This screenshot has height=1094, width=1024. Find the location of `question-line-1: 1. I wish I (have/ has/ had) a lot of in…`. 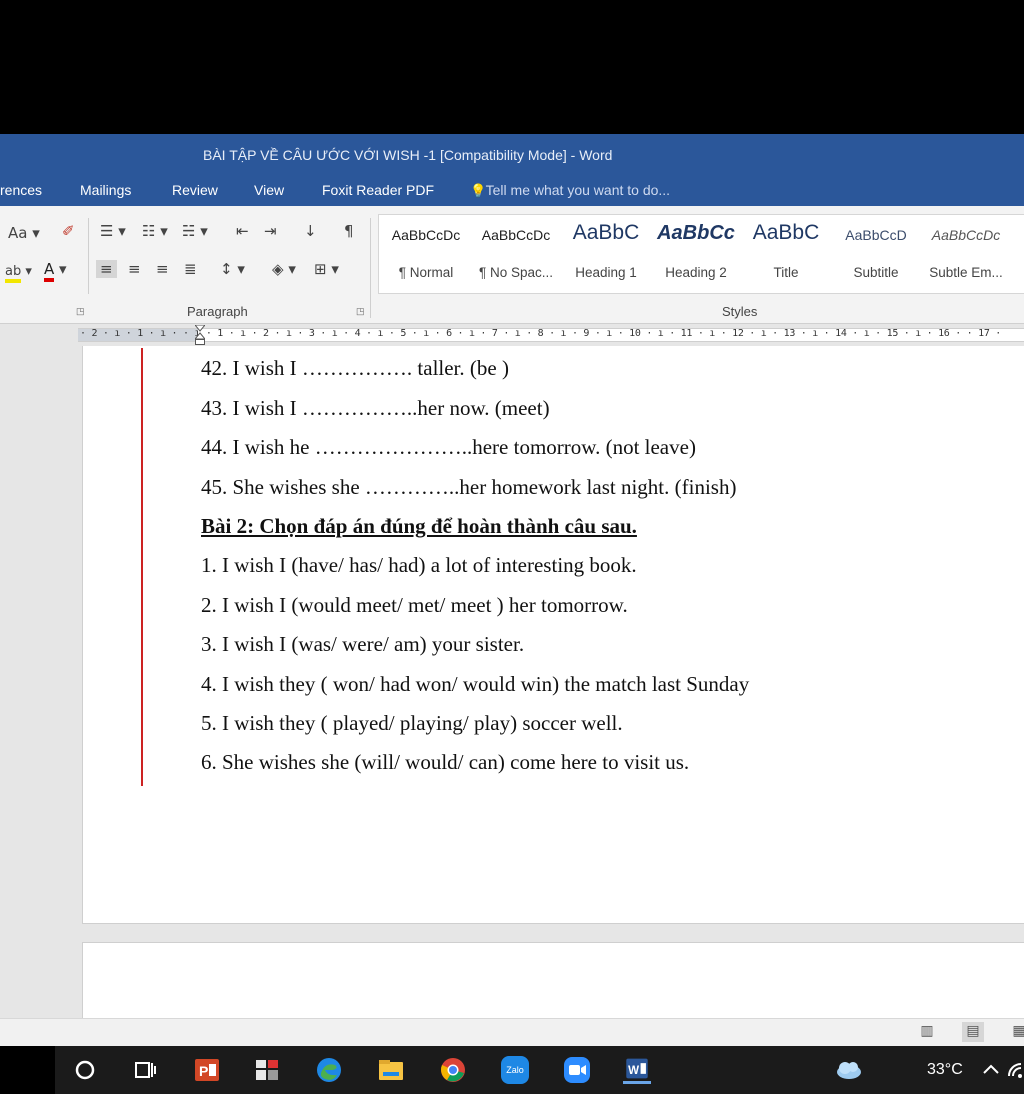

question-line-1: 1. I wish I (have/ has/ had) a lot of in… is located at coordinates (419, 565).